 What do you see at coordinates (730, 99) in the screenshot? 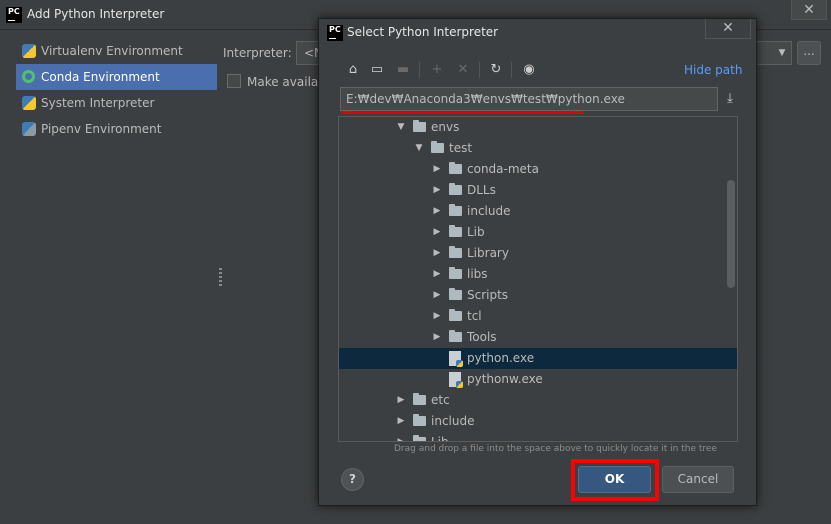
I see `download-icon: ⤓` at bounding box center [730, 99].